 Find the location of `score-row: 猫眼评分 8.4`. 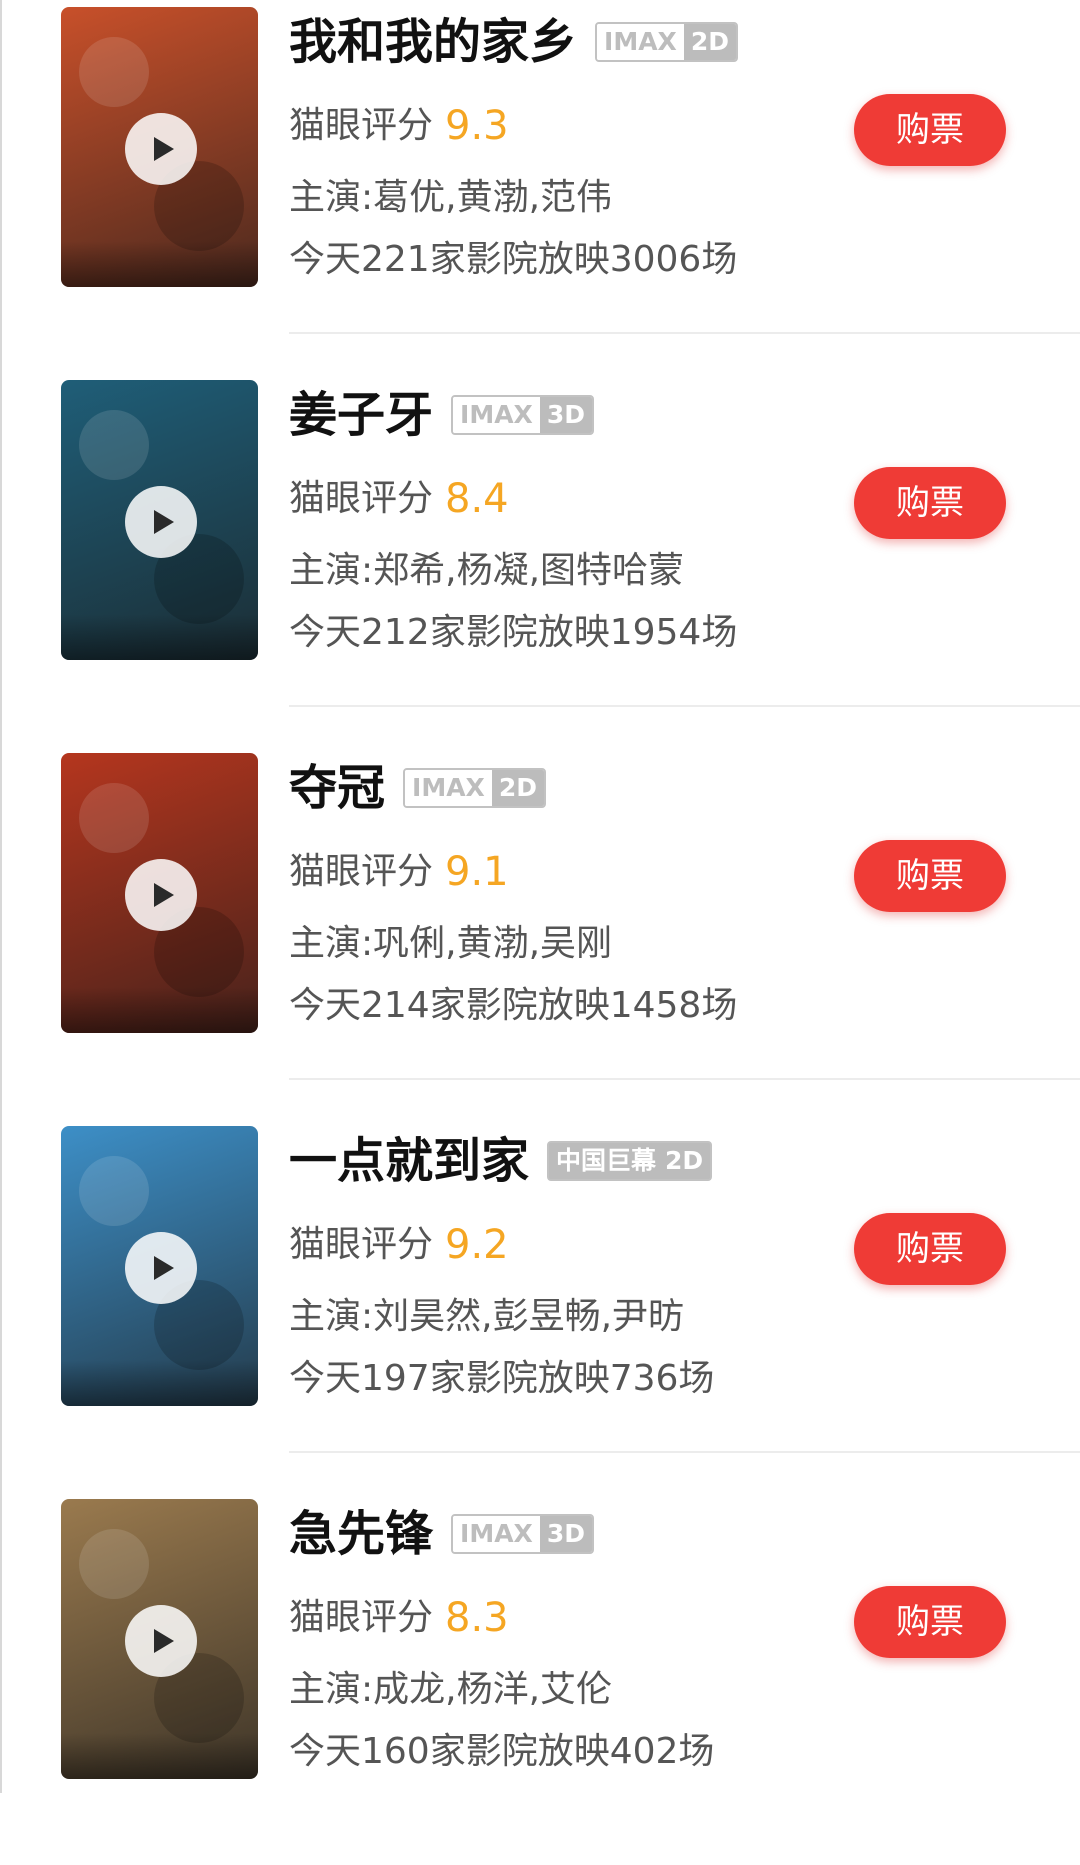

score-row: 猫眼评分 8.4 is located at coordinates (399, 499).